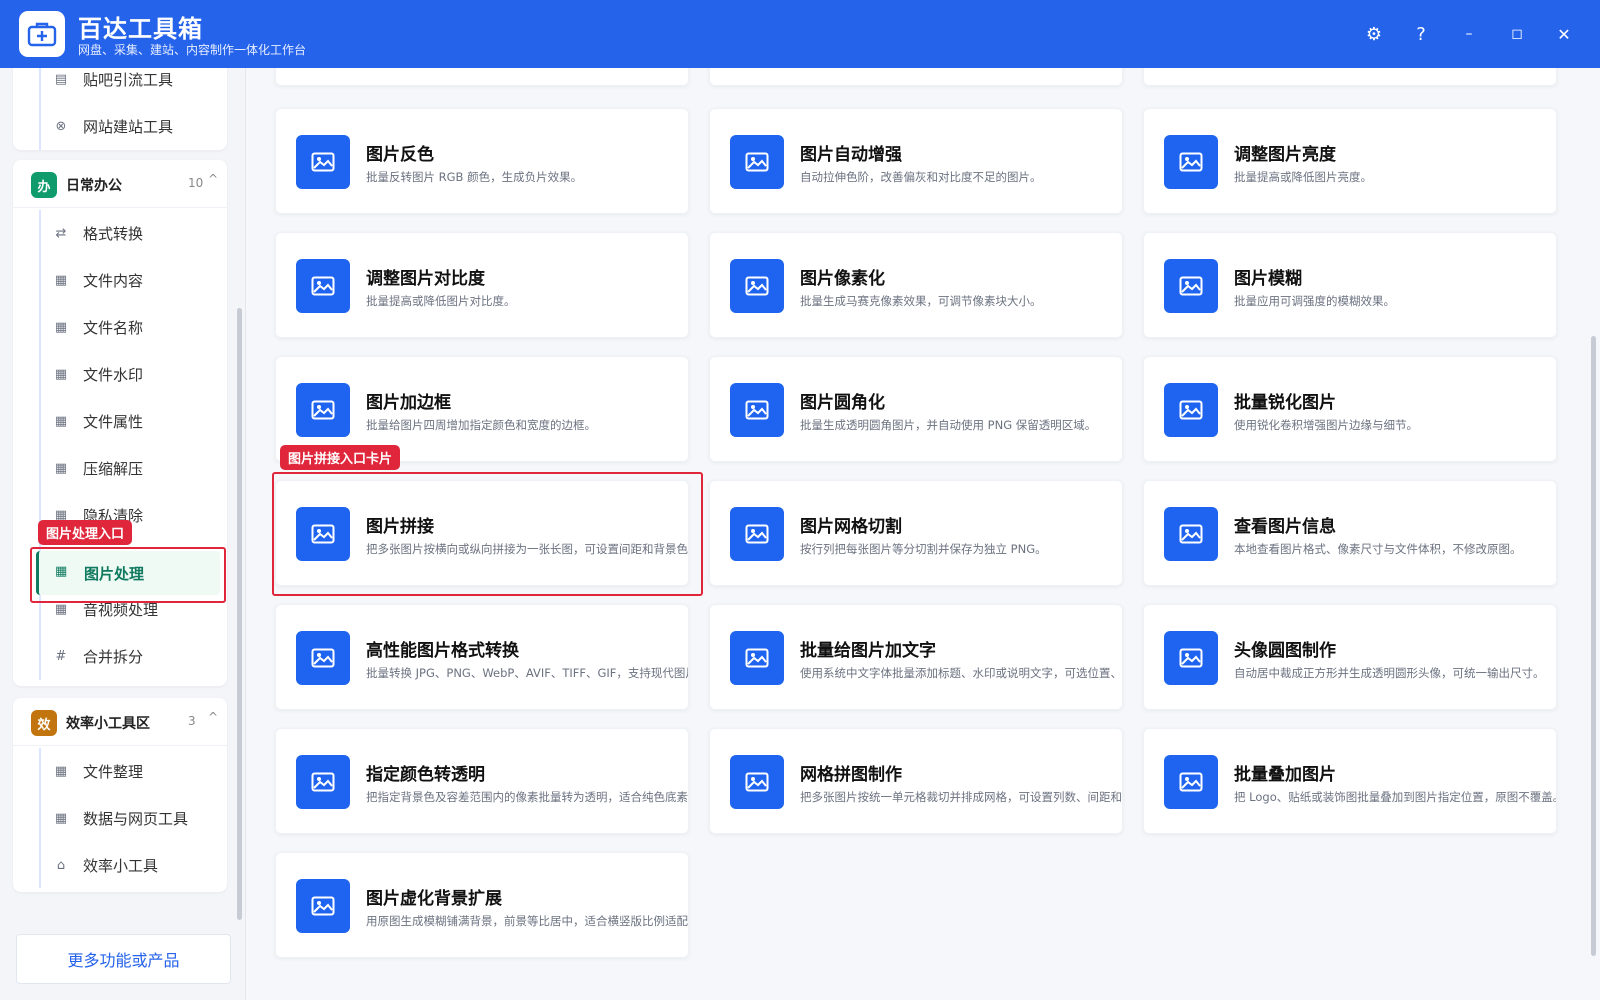  I want to click on tool-card-title: 头像圆图制作, so click(1285, 651).